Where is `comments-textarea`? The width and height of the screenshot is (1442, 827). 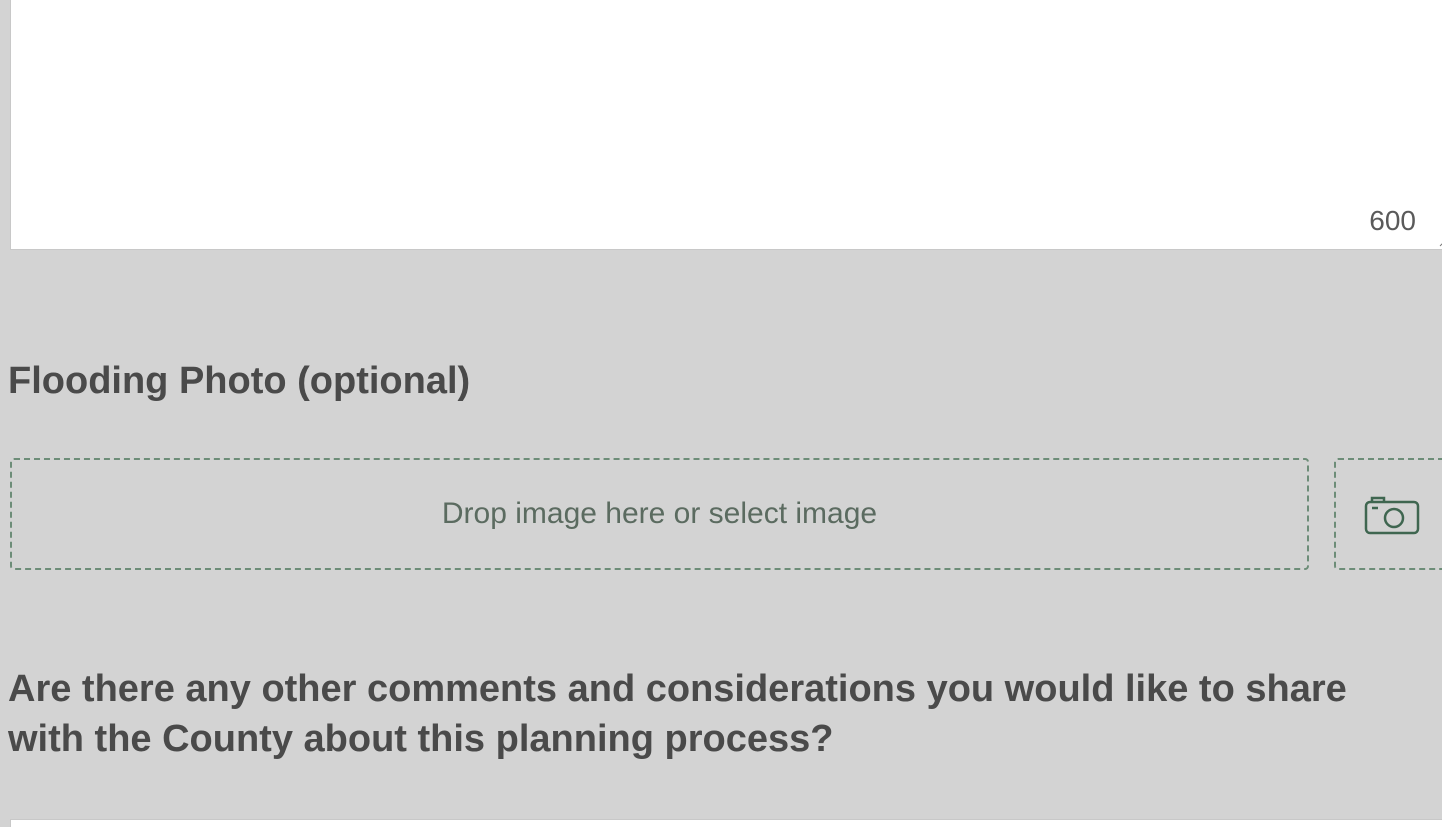 comments-textarea is located at coordinates (726, 823).